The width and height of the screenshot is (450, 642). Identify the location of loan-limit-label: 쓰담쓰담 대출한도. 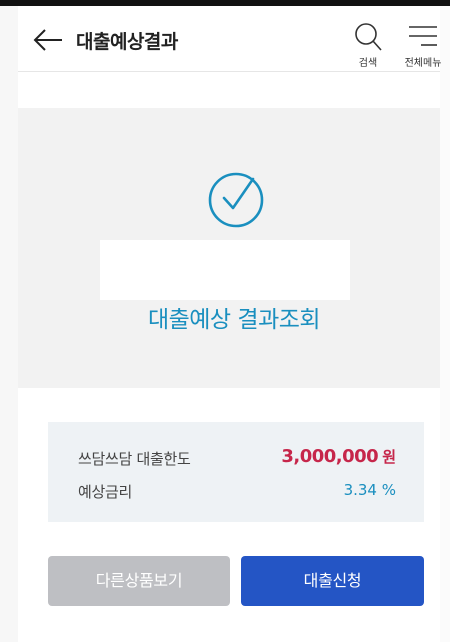
(134, 459).